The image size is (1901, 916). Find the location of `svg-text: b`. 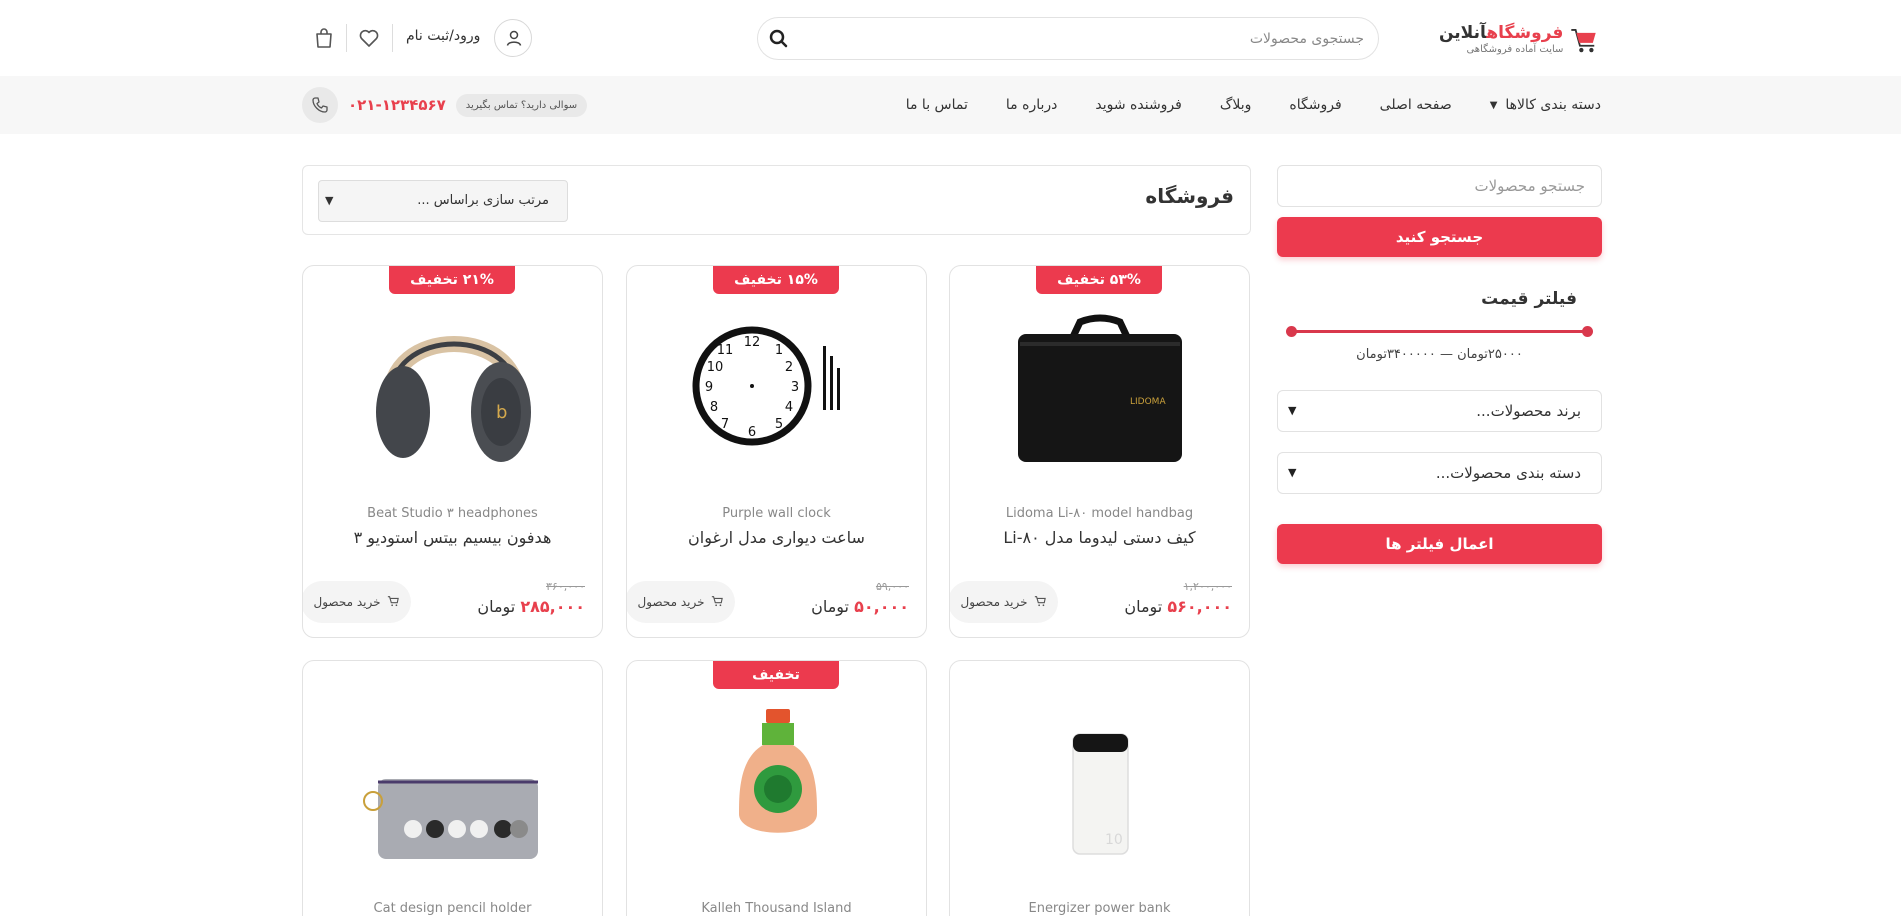

svg-text: b is located at coordinates (501, 412).